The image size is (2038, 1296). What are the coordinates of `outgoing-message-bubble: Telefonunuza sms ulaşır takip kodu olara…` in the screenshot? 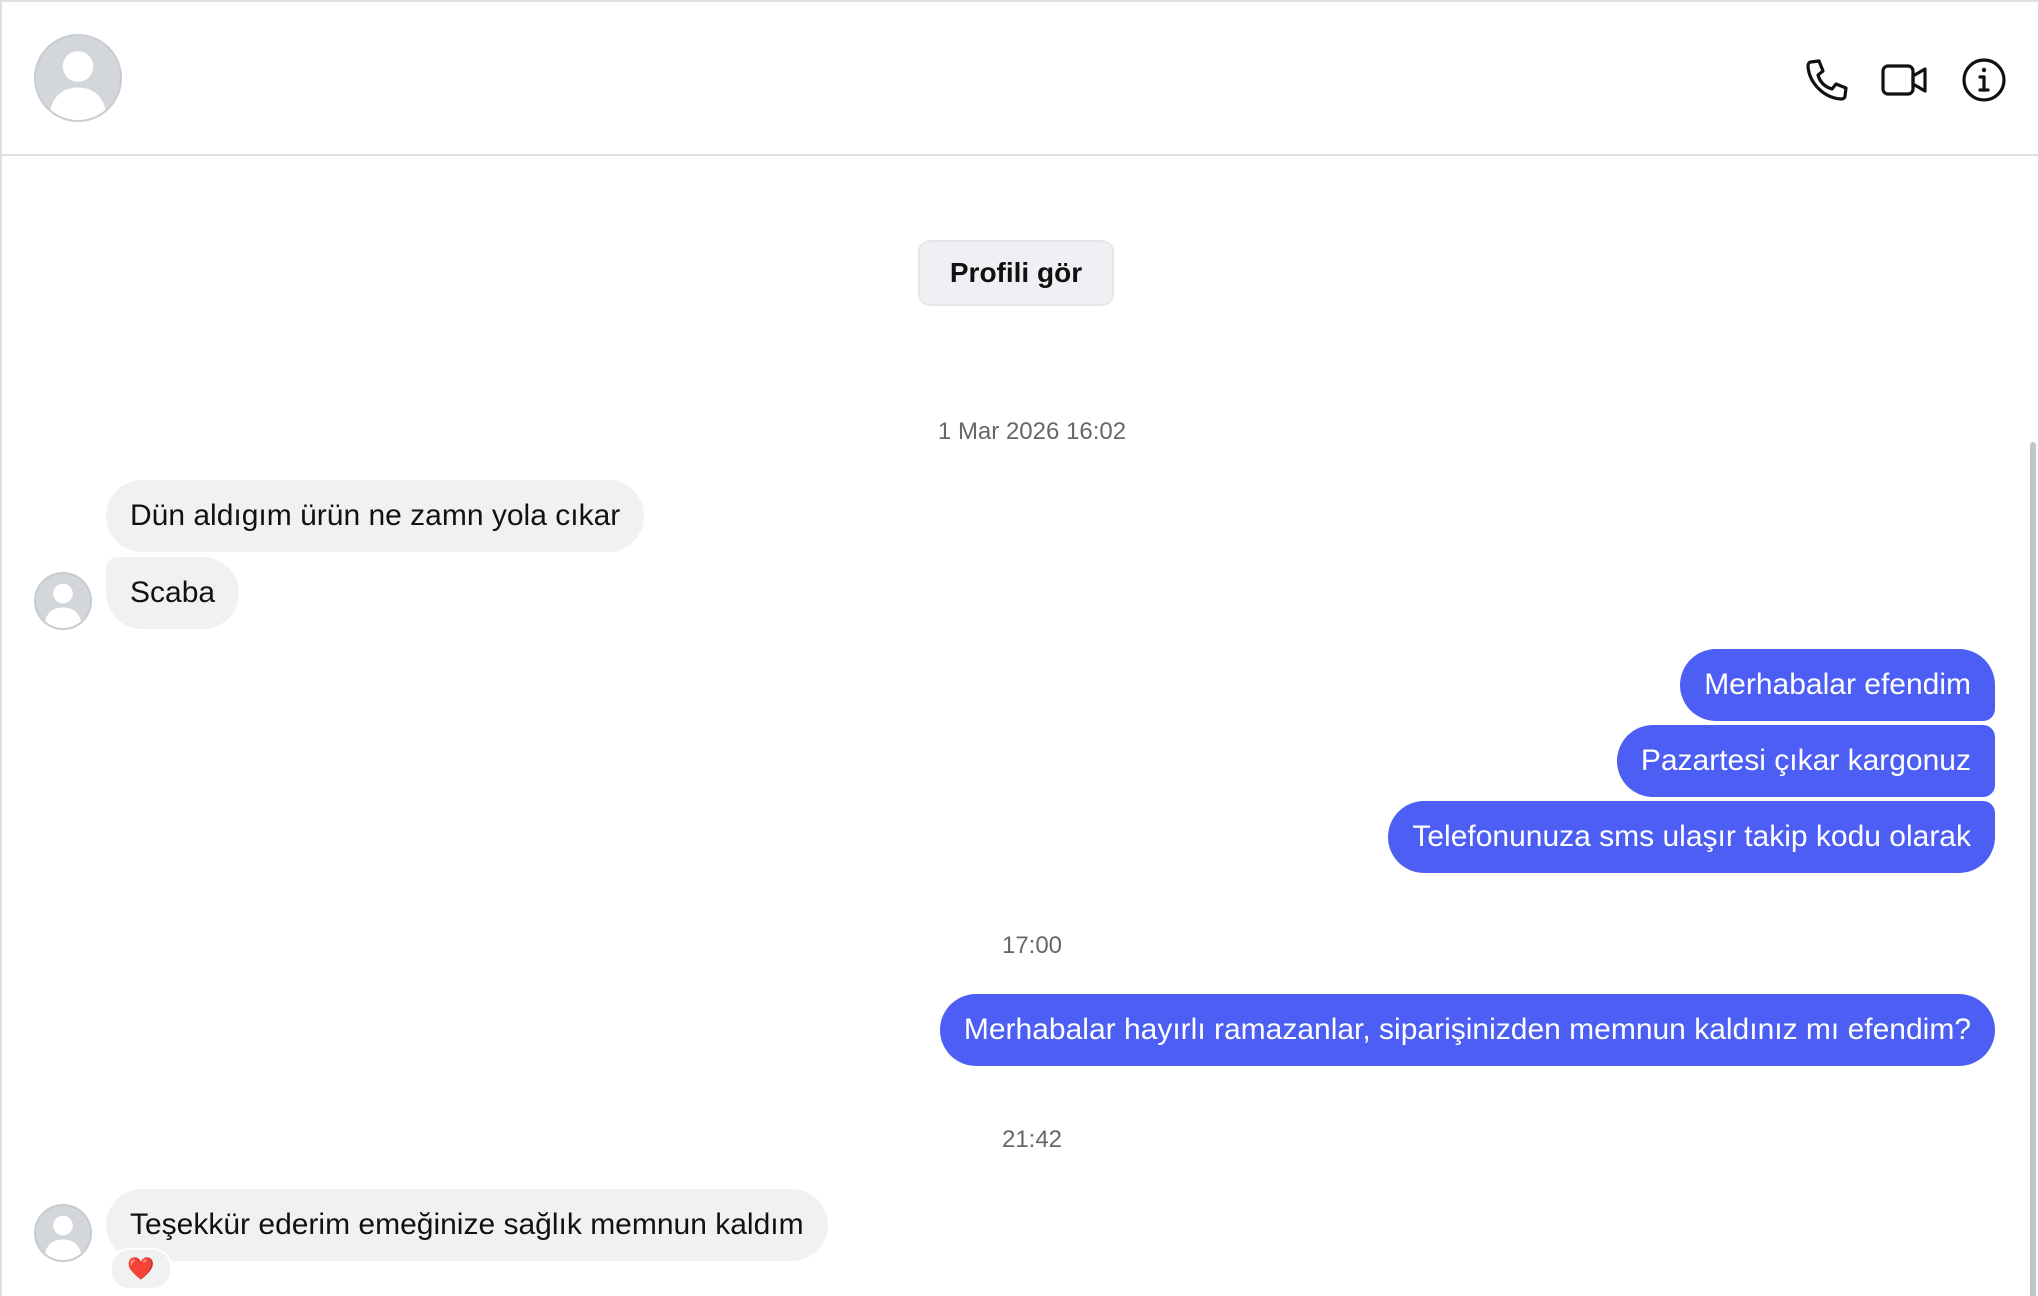 It's located at (1691, 837).